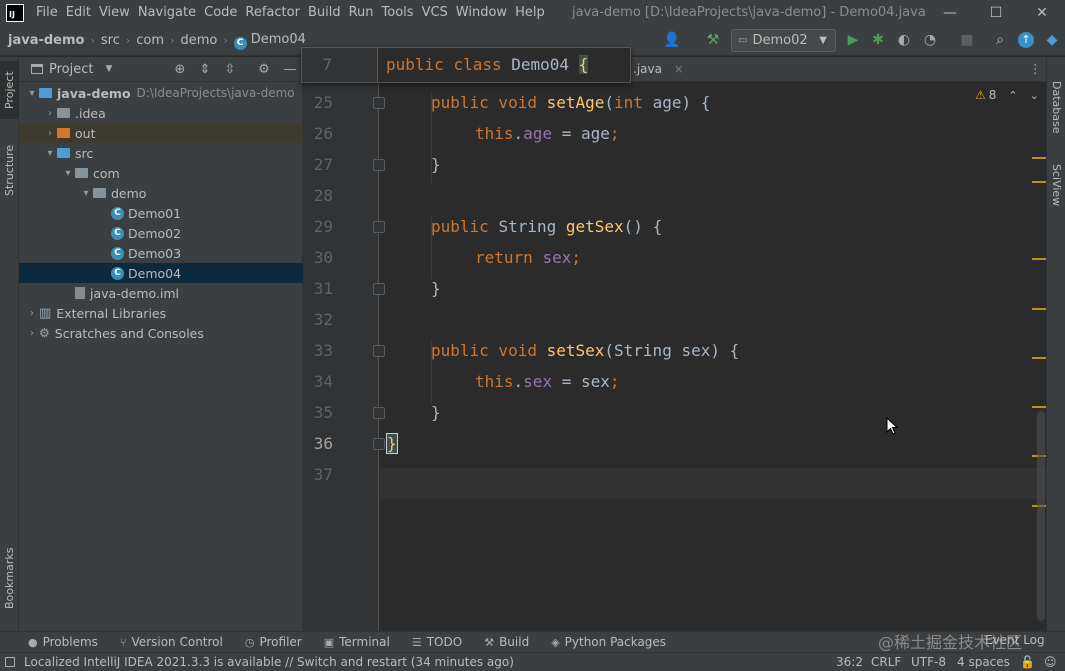 The image size is (1065, 671). What do you see at coordinates (967, 40) in the screenshot?
I see `stop-icon: ■` at bounding box center [967, 40].